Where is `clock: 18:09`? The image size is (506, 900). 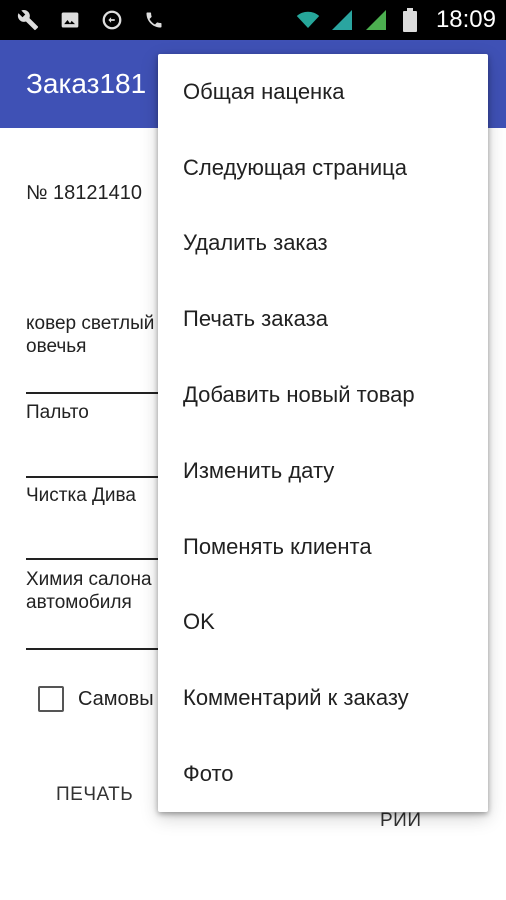
clock: 18:09 is located at coordinates (465, 19).